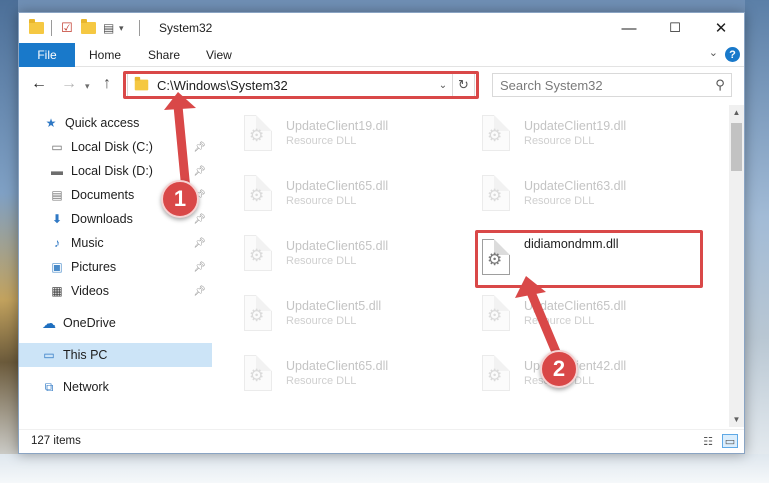  I want to click on nav-item-onedrive: ☁ OneDrive, so click(115, 323).